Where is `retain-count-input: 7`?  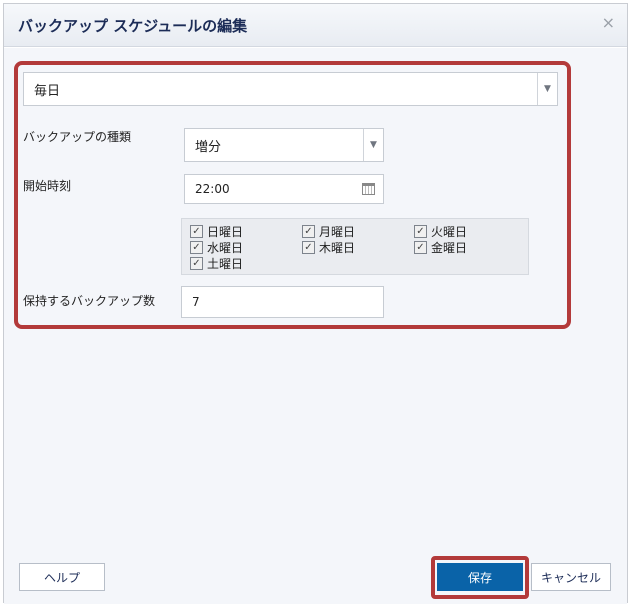
retain-count-input: 7 is located at coordinates (282, 302).